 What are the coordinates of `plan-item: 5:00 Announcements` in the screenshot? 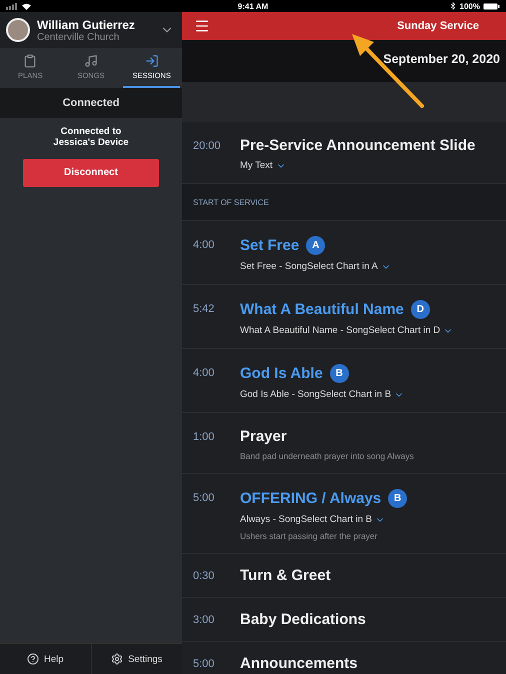 It's located at (344, 658).